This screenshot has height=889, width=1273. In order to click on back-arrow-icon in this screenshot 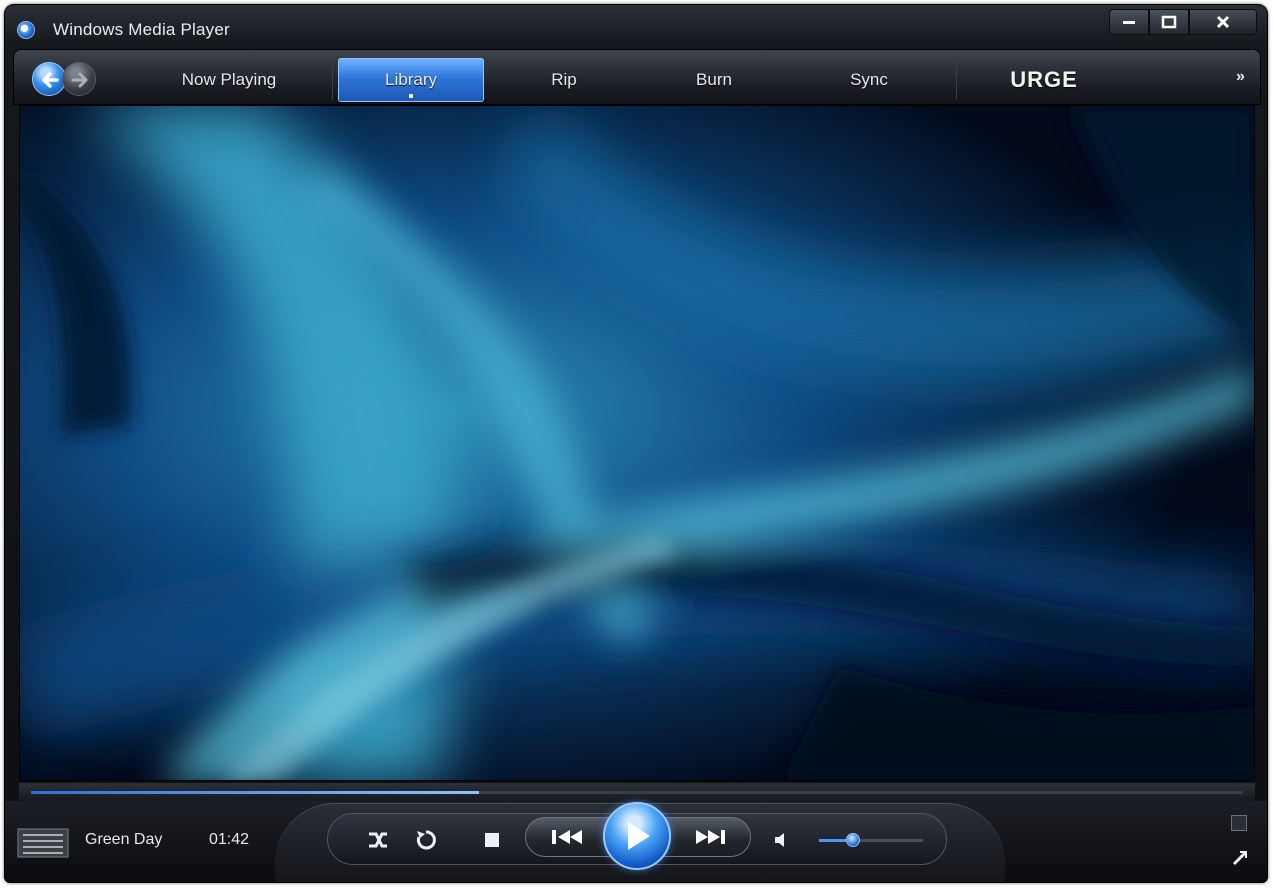, I will do `click(50, 80)`.